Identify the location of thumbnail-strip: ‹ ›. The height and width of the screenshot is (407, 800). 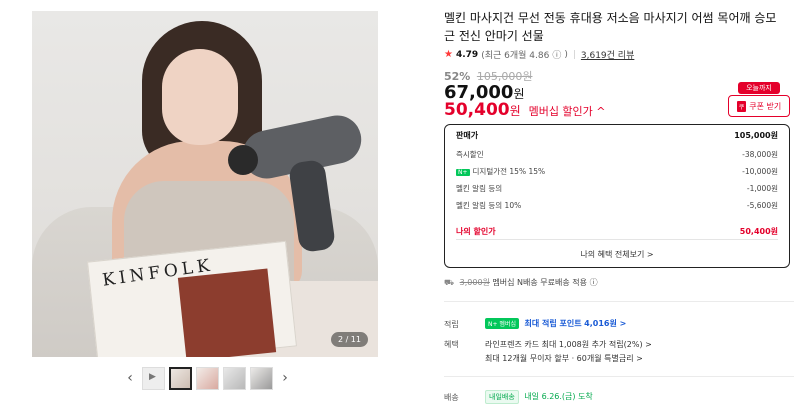
(207, 378).